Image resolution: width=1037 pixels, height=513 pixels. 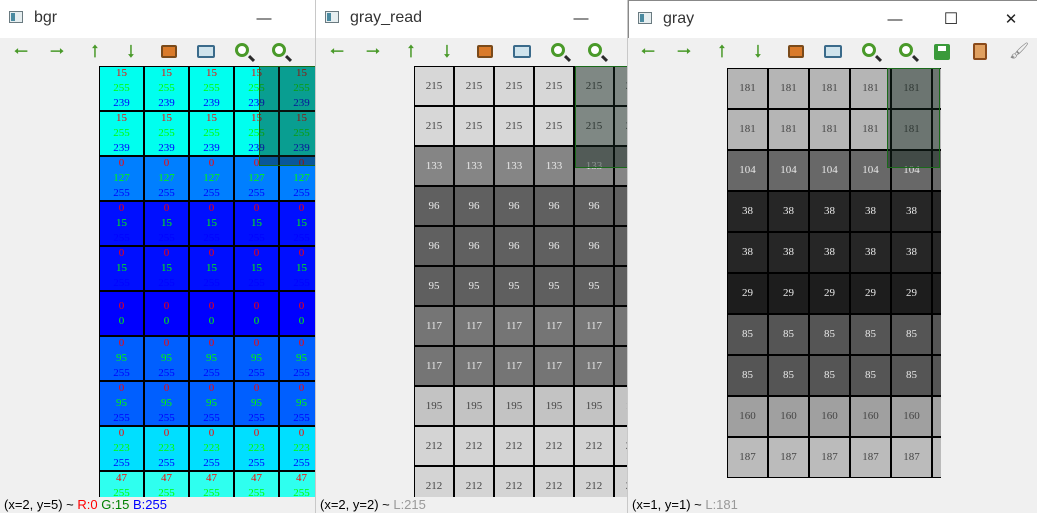 What do you see at coordinates (870, 170) in the screenshot?
I see `gray-value: 104` at bounding box center [870, 170].